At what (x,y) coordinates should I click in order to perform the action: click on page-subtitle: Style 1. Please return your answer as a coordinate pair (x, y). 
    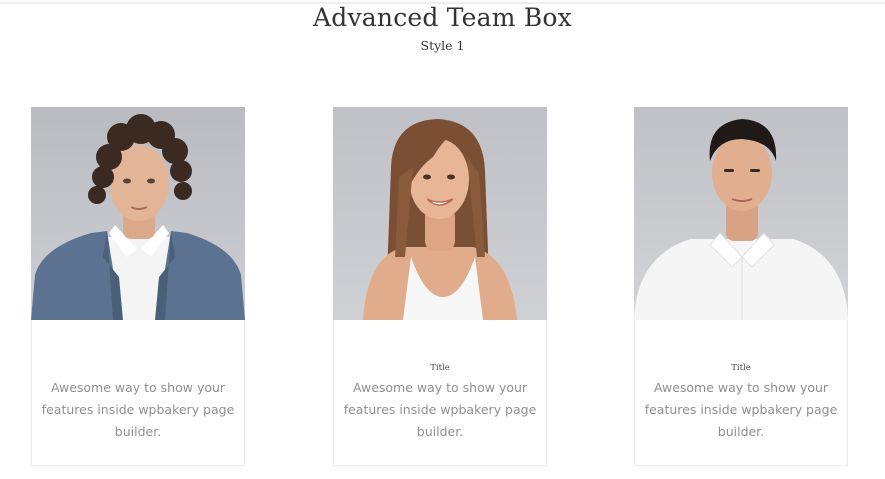
    Looking at the image, I should click on (442, 45).